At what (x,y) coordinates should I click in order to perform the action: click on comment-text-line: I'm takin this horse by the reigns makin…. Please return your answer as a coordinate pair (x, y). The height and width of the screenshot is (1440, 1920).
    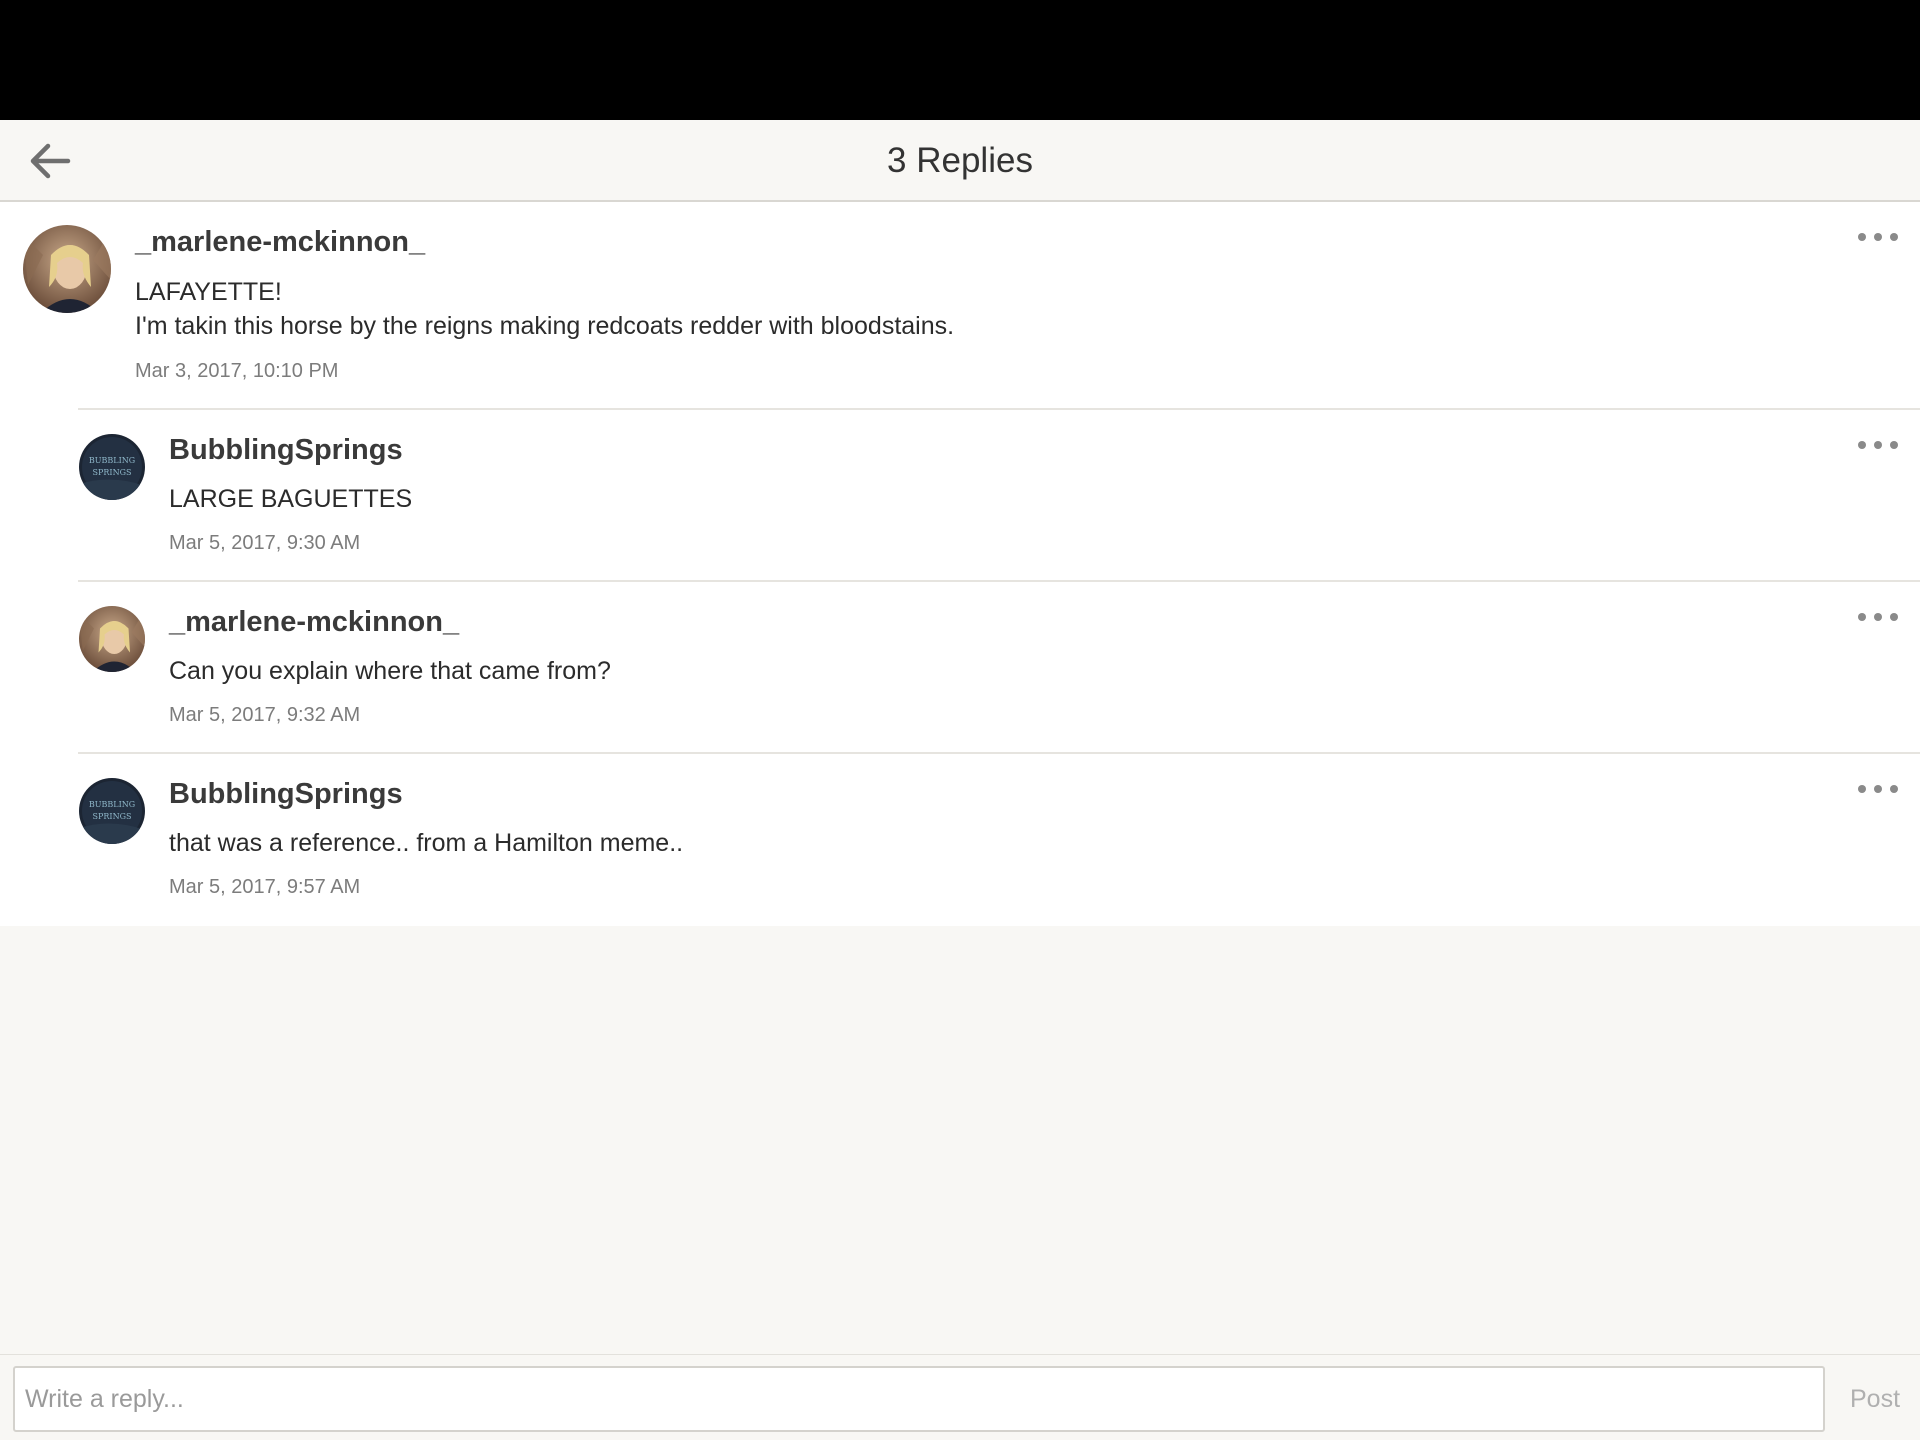
    Looking at the image, I should click on (545, 326).